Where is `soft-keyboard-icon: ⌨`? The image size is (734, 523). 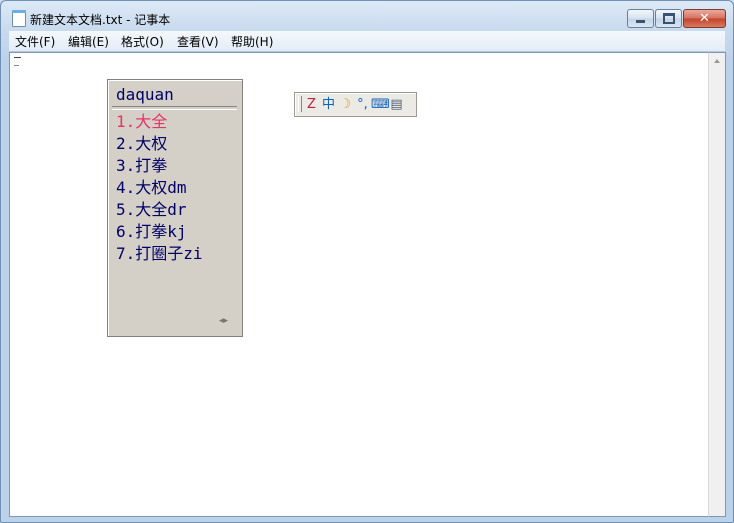 soft-keyboard-icon: ⌨ is located at coordinates (380, 104).